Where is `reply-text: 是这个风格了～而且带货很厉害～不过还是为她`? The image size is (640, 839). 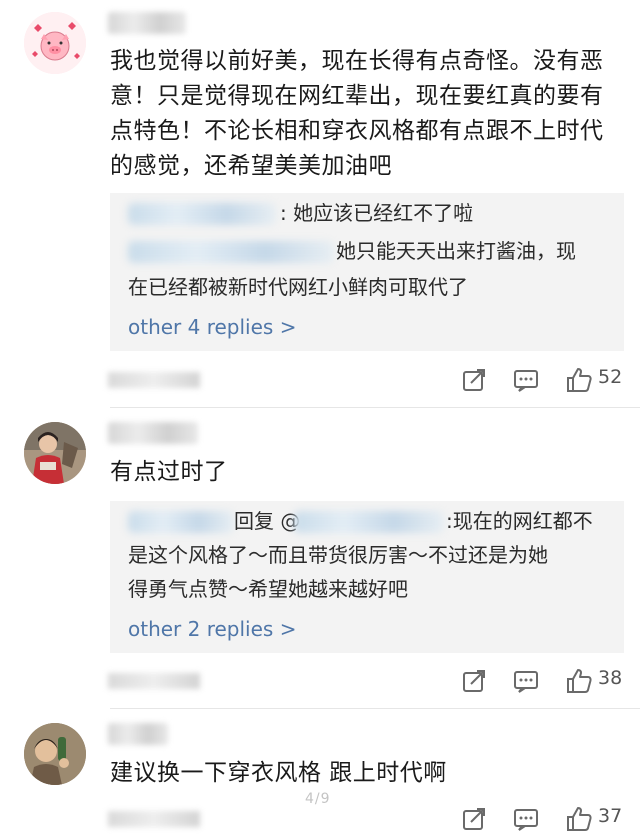 reply-text: 是这个风格了～而且带货很厉害～不过还是为她 is located at coordinates (338, 555).